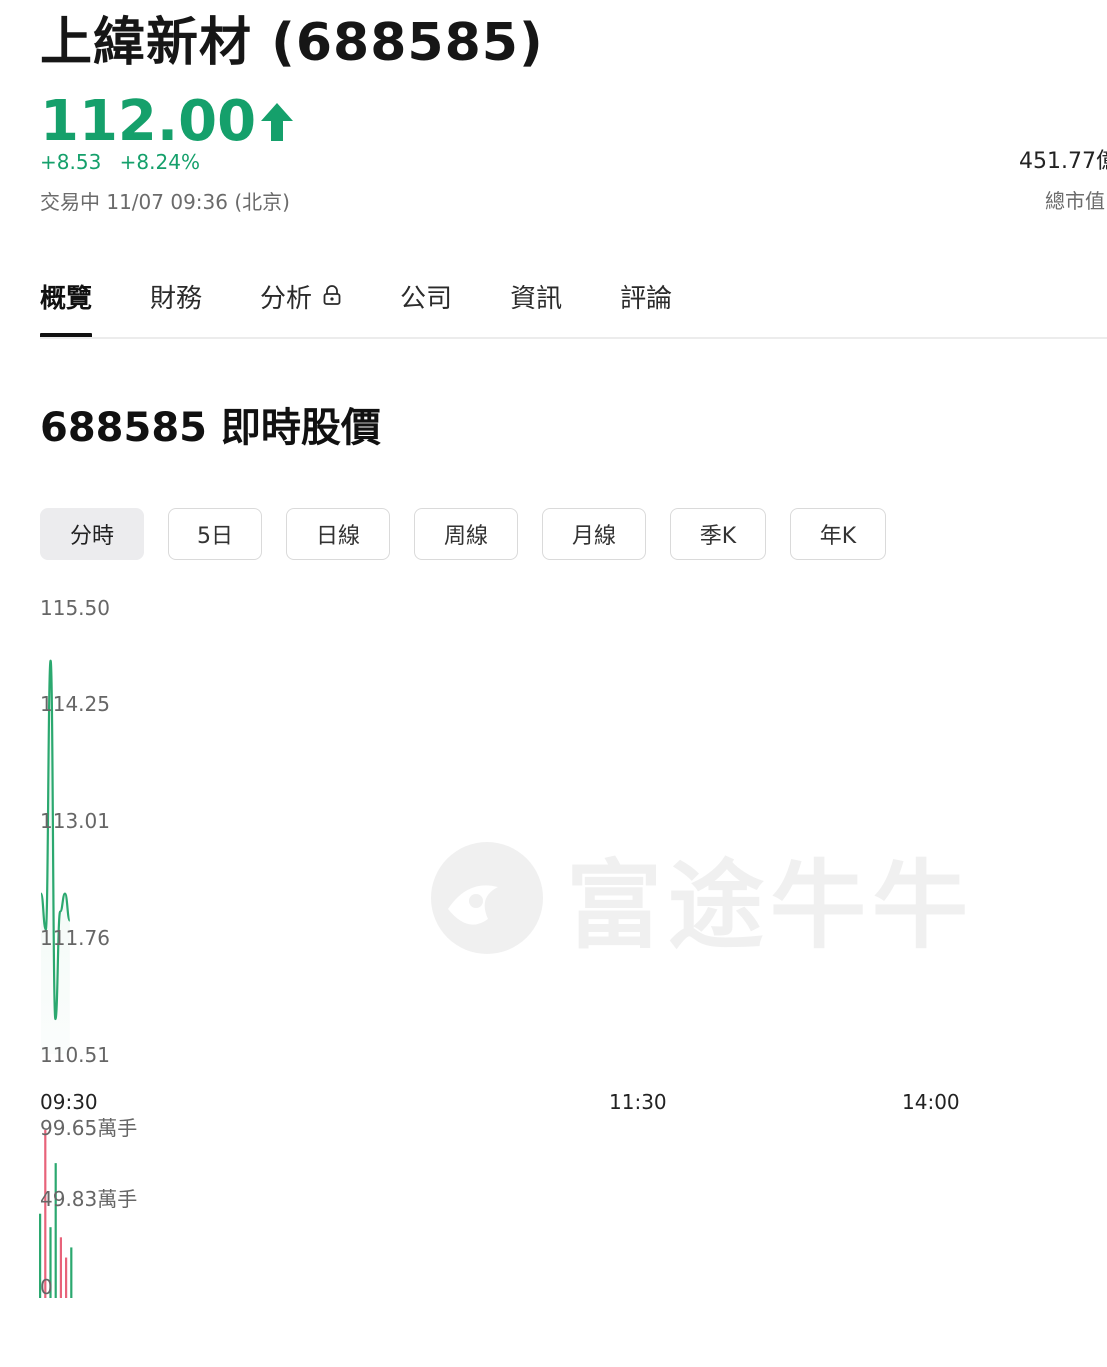 This screenshot has height=1367, width=1107. Describe the element at coordinates (75, 821) in the screenshot. I see `y-tick-label: 113.01` at that location.